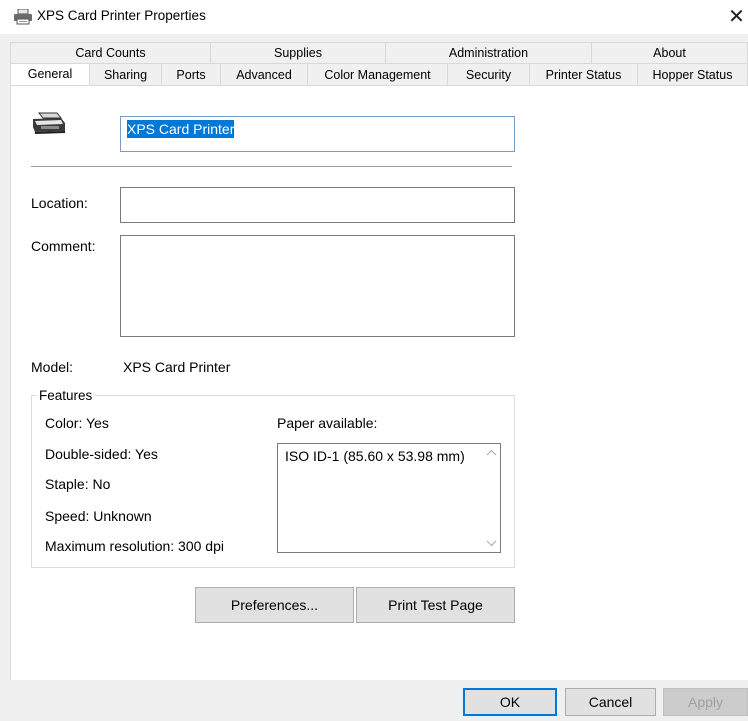 The image size is (748, 721). Describe the element at coordinates (63, 246) in the screenshot. I see `comment-label: Comment:` at that location.